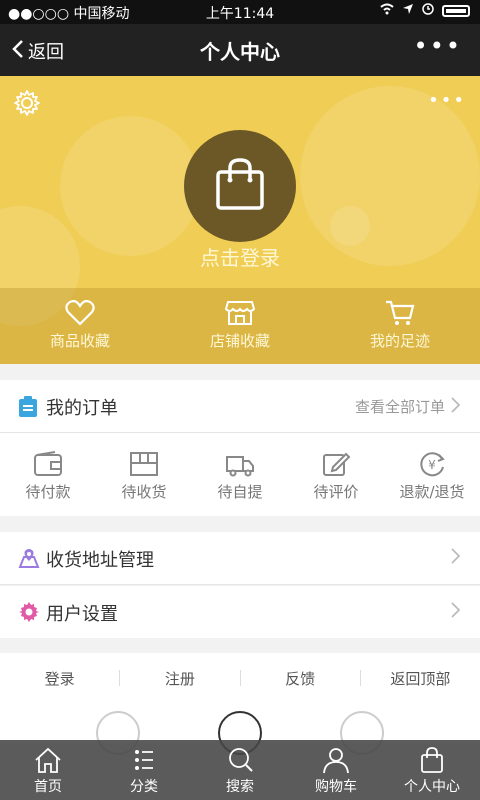  I want to click on quick-links: 商品收藏 店铺收藏 我的足迹, so click(240, 326).